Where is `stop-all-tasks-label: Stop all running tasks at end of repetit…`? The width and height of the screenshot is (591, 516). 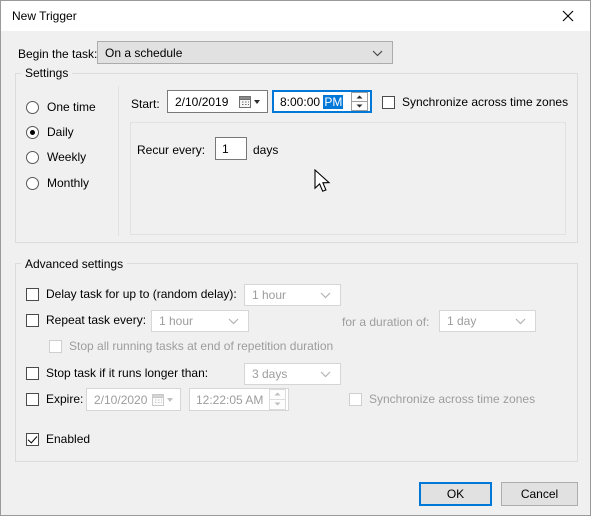 stop-all-tasks-label: Stop all running tasks at end of repetit… is located at coordinates (201, 346).